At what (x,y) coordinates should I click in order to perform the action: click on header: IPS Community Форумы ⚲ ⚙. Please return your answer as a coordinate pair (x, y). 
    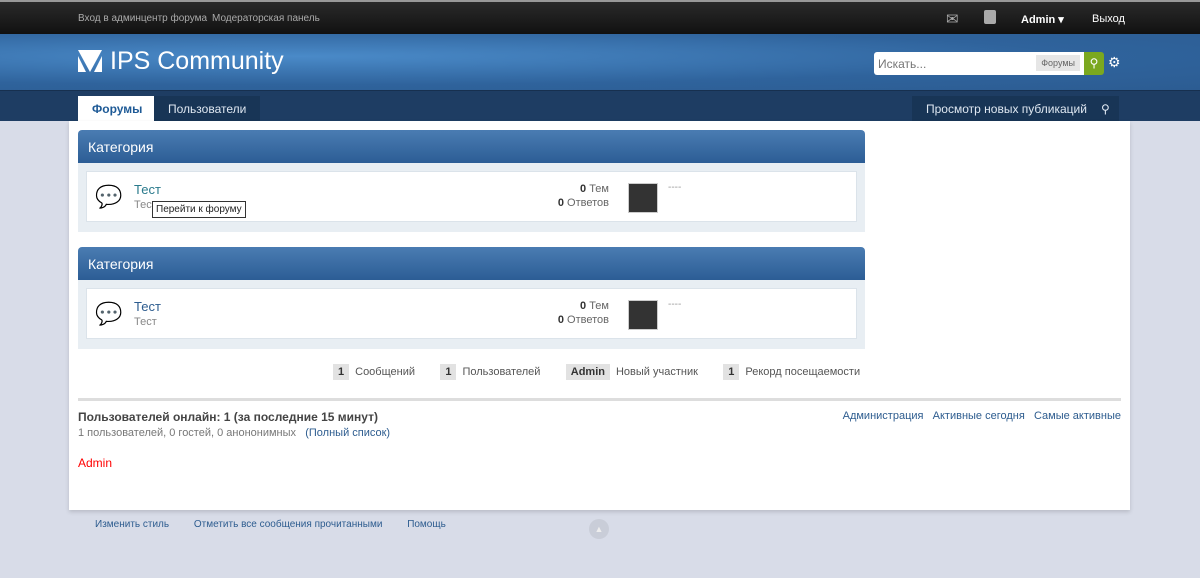
    Looking at the image, I should click on (600, 62).